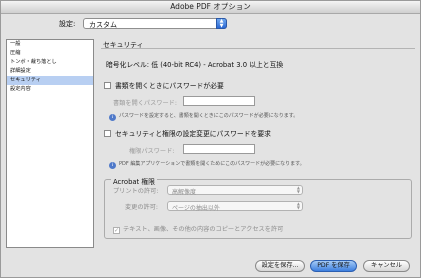 The width and height of the screenshot is (421, 278). What do you see at coordinates (155, 23) in the screenshot?
I see `preset-select: カスタム ▲ ▼` at bounding box center [155, 23].